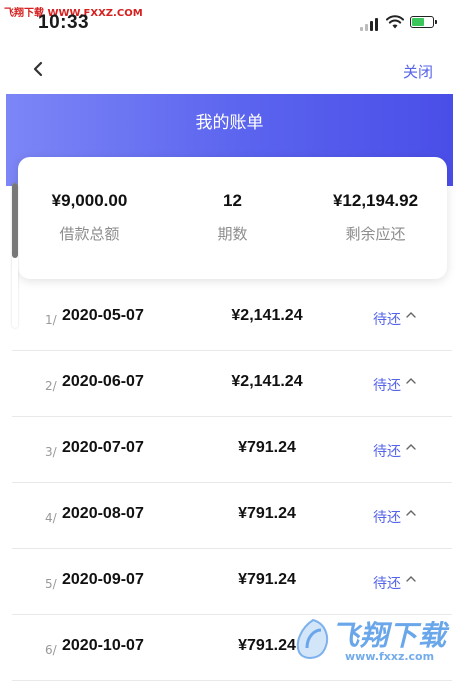 The height and width of the screenshot is (681, 459). I want to click on page-title: 我的账单, so click(229, 123).